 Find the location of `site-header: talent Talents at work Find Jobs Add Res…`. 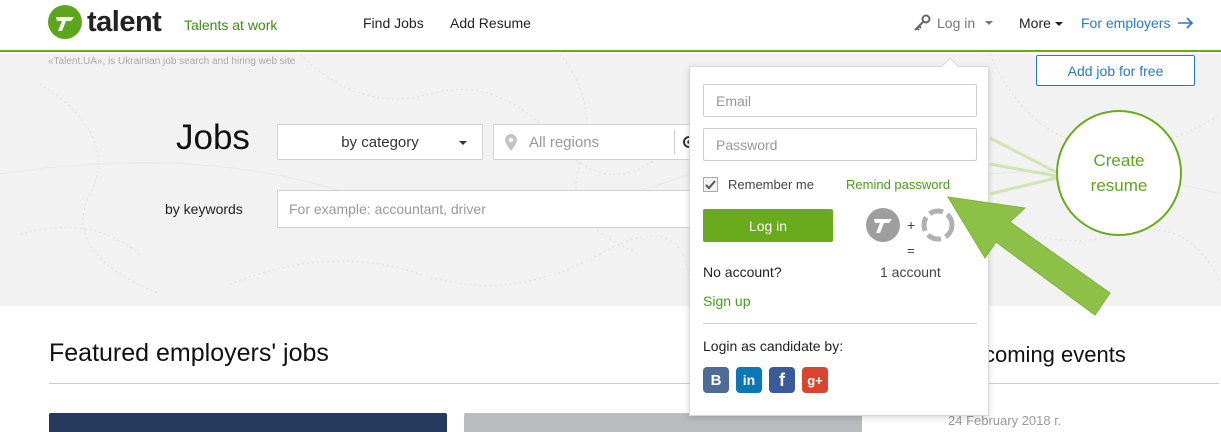

site-header: talent Talents at work Find Jobs Add Res… is located at coordinates (610, 26).